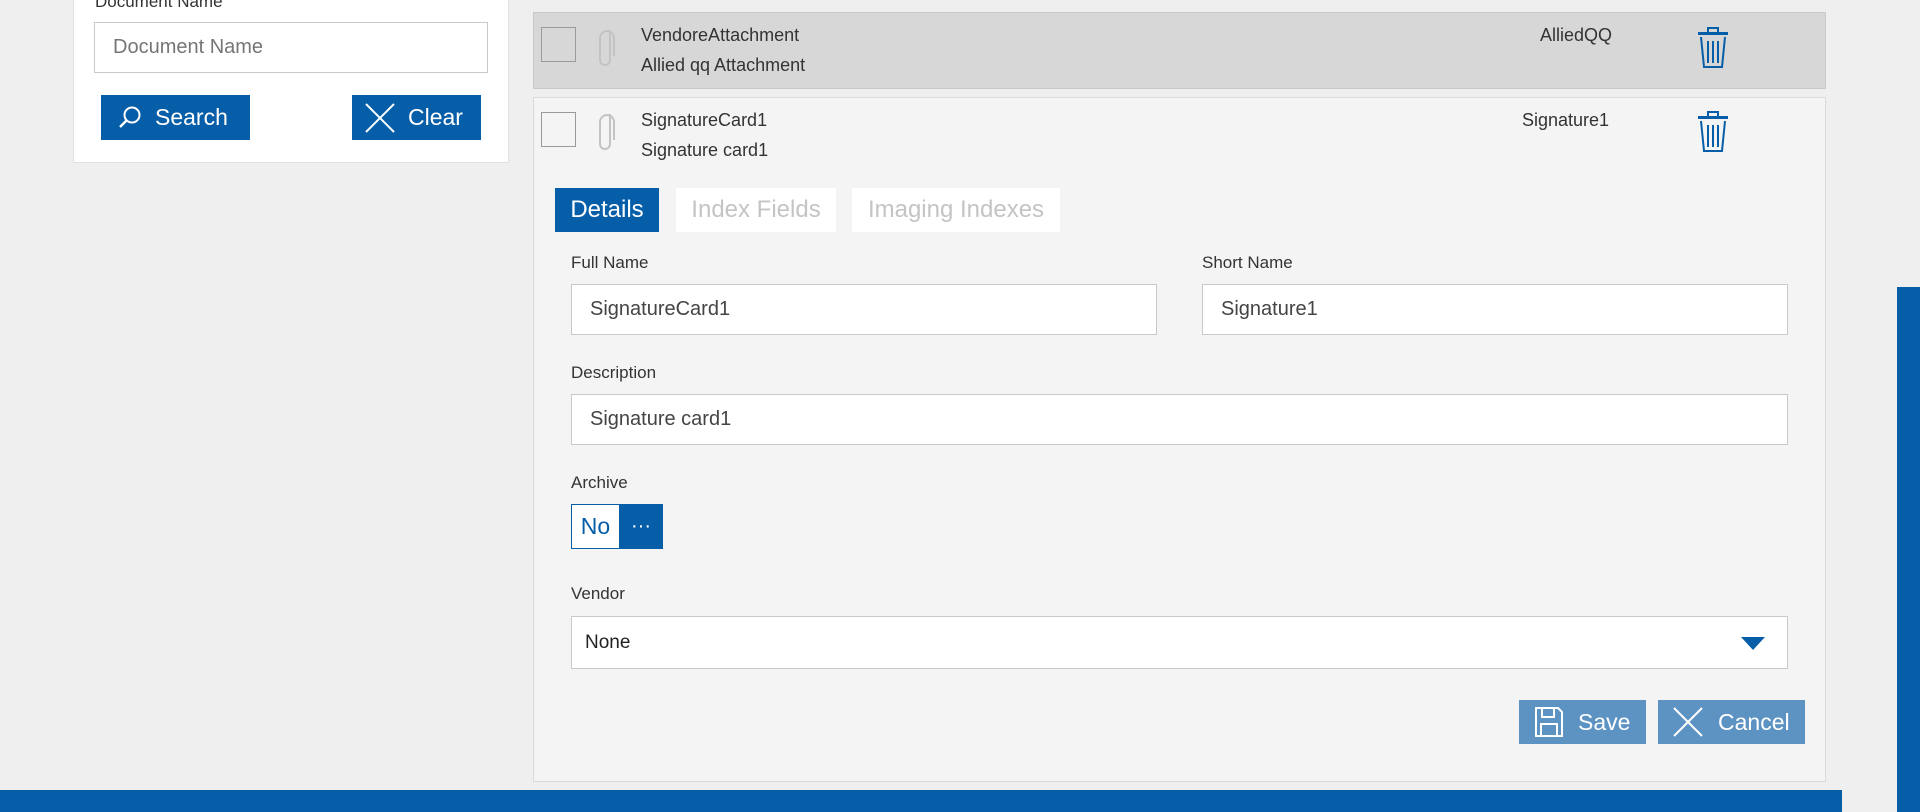 The height and width of the screenshot is (812, 1920). I want to click on tab-details: Details, so click(607, 210).